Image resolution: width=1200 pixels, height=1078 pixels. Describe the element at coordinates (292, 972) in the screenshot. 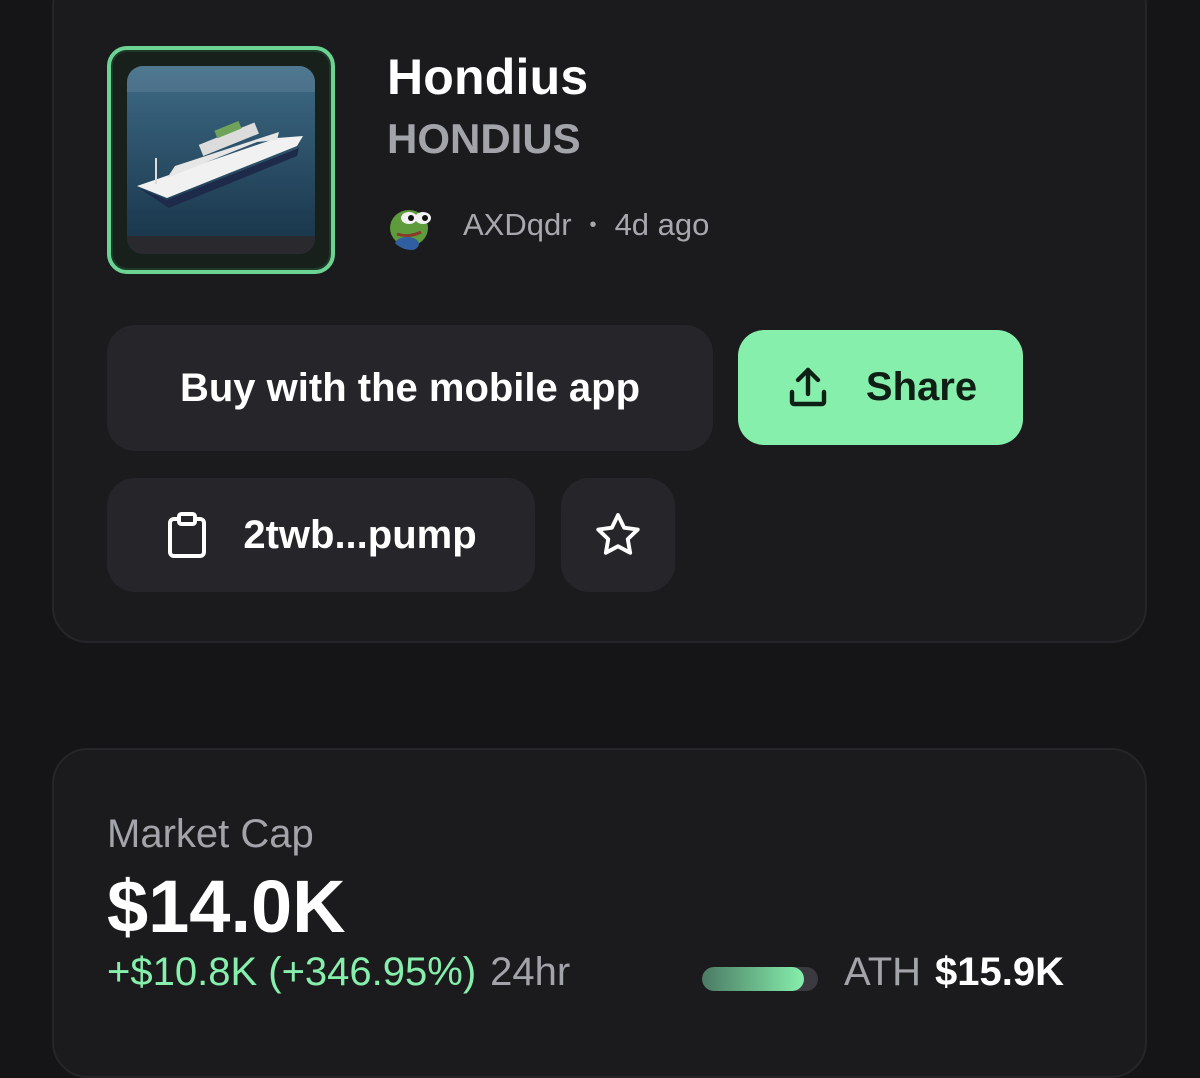

I see `market-cap-change: +$10.8K (+346.95%)` at that location.